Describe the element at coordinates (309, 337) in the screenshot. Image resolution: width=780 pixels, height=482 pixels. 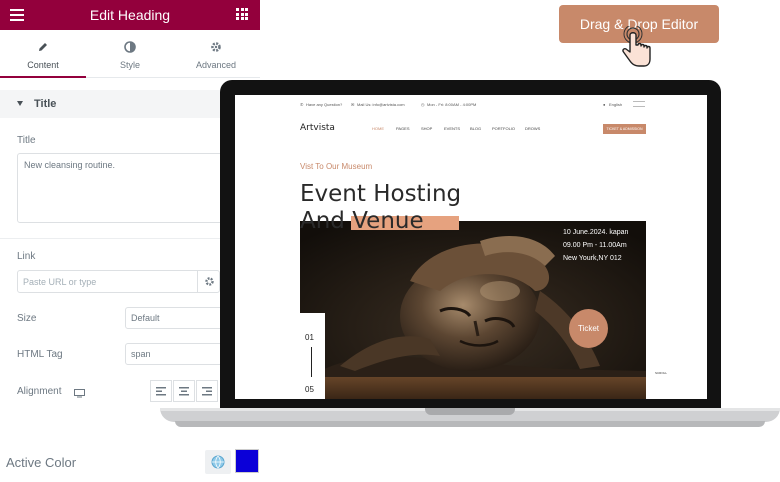
I see `slide-number-first: 01` at that location.